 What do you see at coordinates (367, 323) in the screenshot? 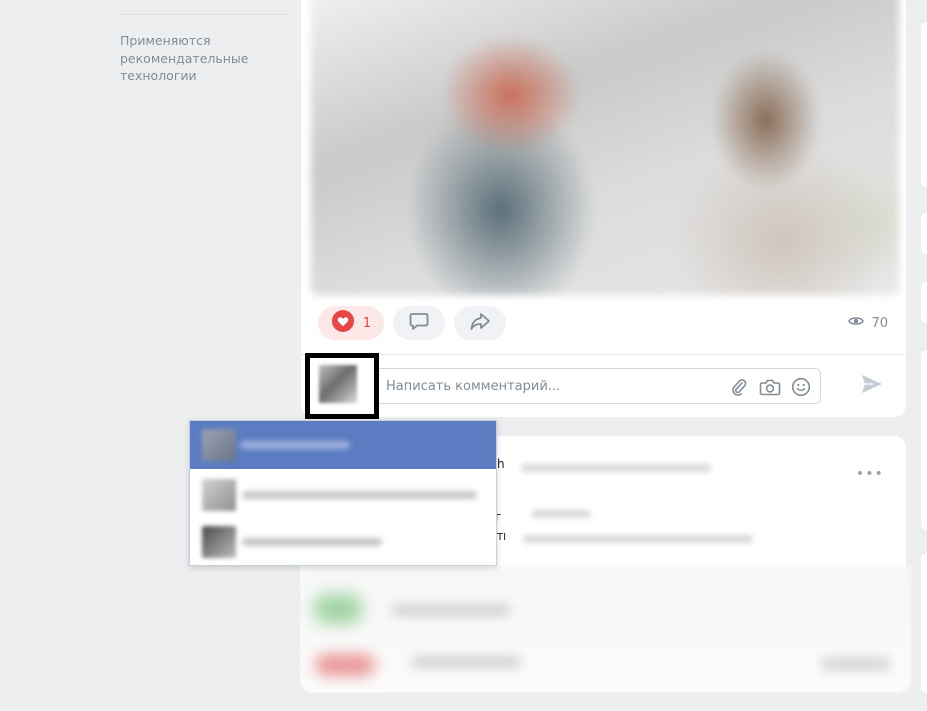
I see `like-count: 1` at bounding box center [367, 323].